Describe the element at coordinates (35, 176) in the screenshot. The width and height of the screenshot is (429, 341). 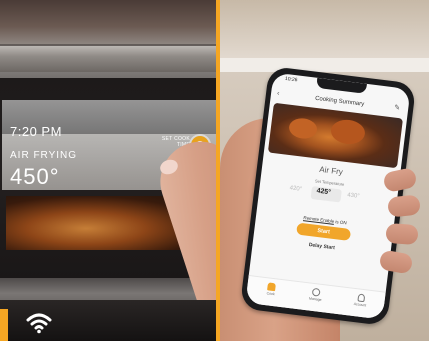
I see `oven-temperature: 450°` at that location.